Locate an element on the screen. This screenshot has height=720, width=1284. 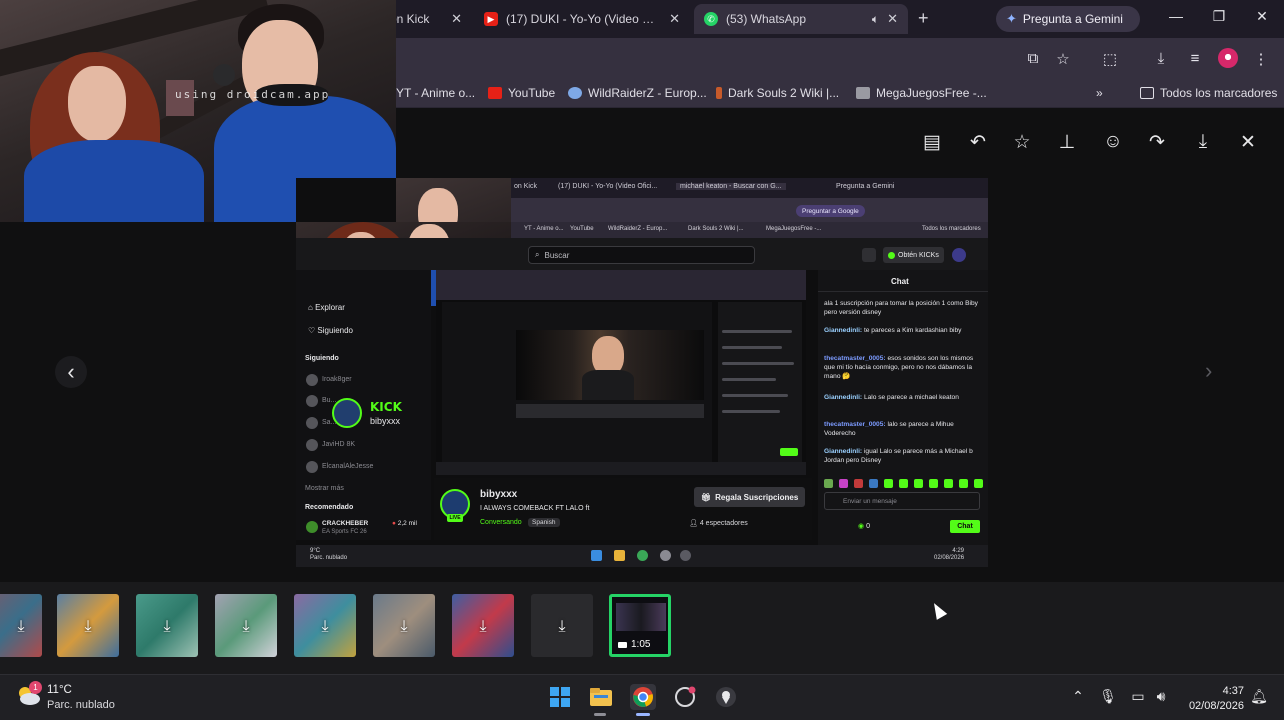
install-app-icon: ⧉ is located at coordinates (1033, 58).